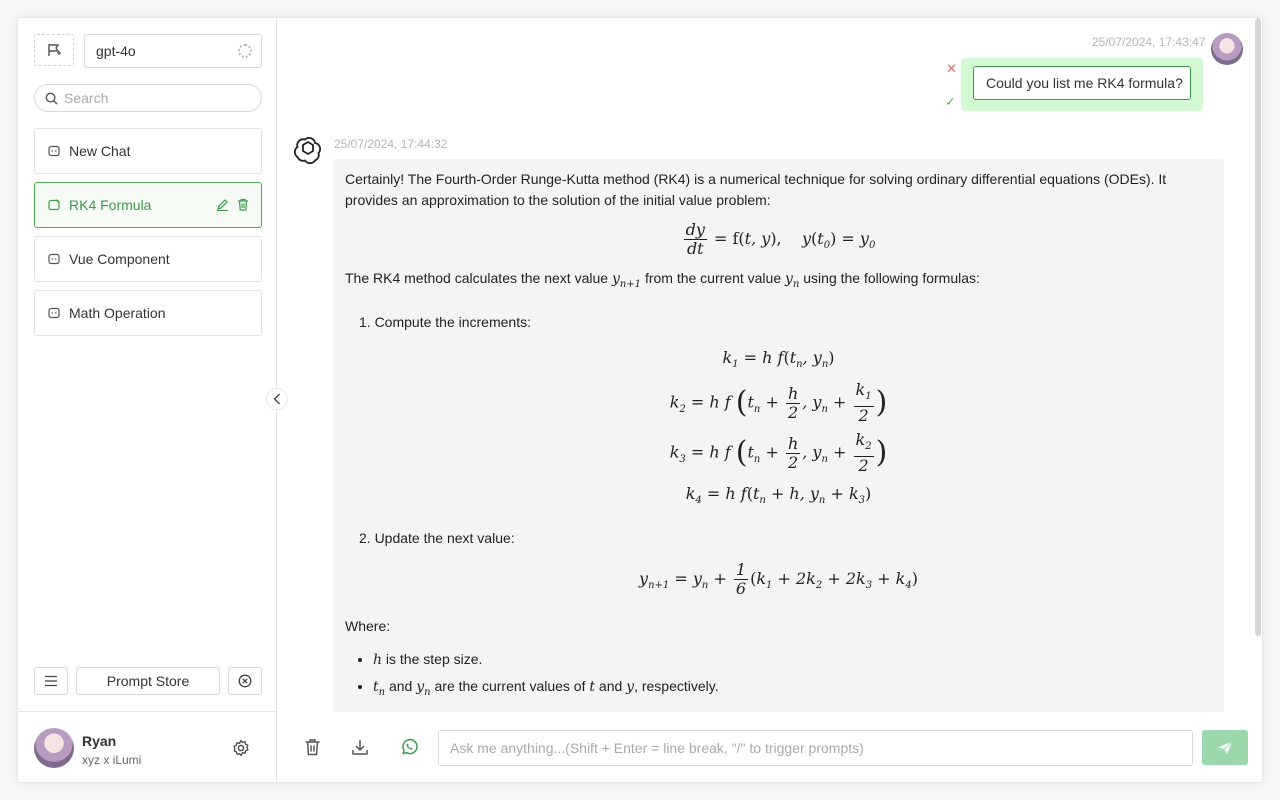 The width and height of the screenshot is (1280, 800). What do you see at coordinates (434, 658) in the screenshot?
I see `bullet-1-text: is the step size.` at bounding box center [434, 658].